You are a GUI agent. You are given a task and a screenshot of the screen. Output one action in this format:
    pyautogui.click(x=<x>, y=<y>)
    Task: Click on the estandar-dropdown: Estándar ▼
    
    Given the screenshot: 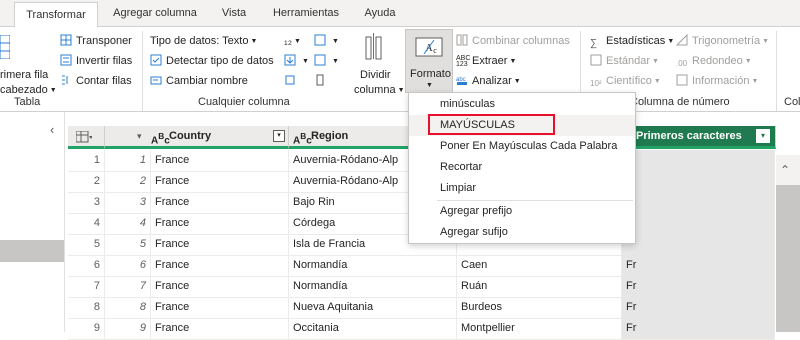 What is the action you would take?
    pyautogui.click(x=624, y=61)
    